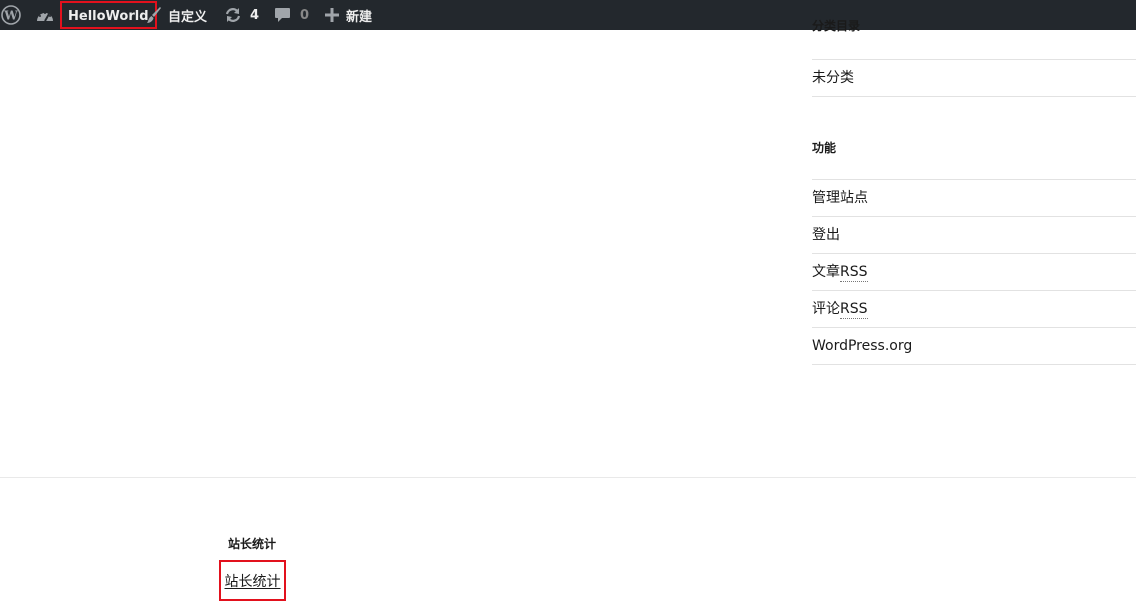  I want to click on footer-link-highlight: 站长统计, so click(252, 580).